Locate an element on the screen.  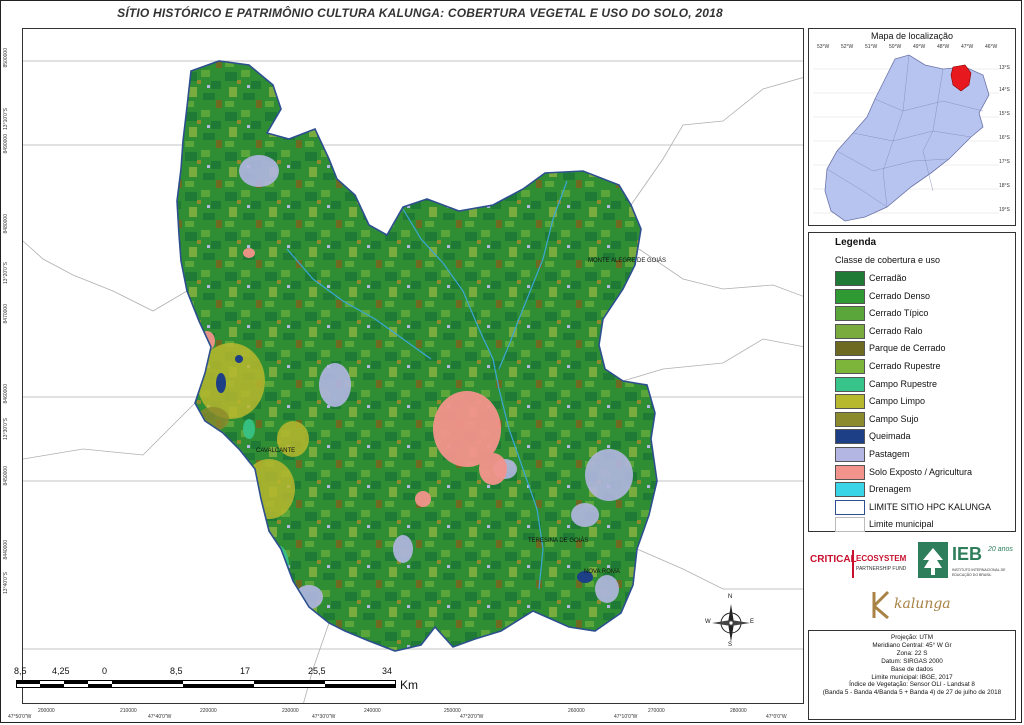
legend-item: LIMITE SITIO HPC KALUNGA is located at coordinates (925, 507).